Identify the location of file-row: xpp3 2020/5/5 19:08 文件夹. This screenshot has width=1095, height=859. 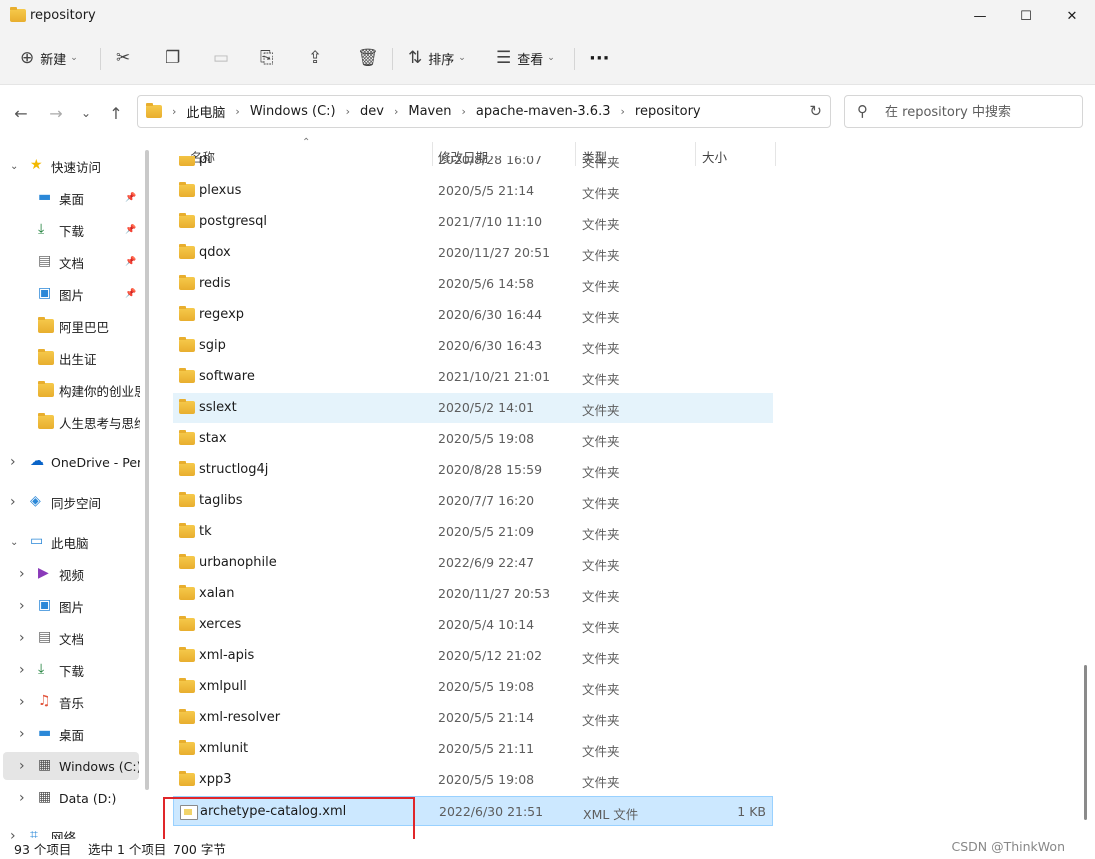
(473, 780).